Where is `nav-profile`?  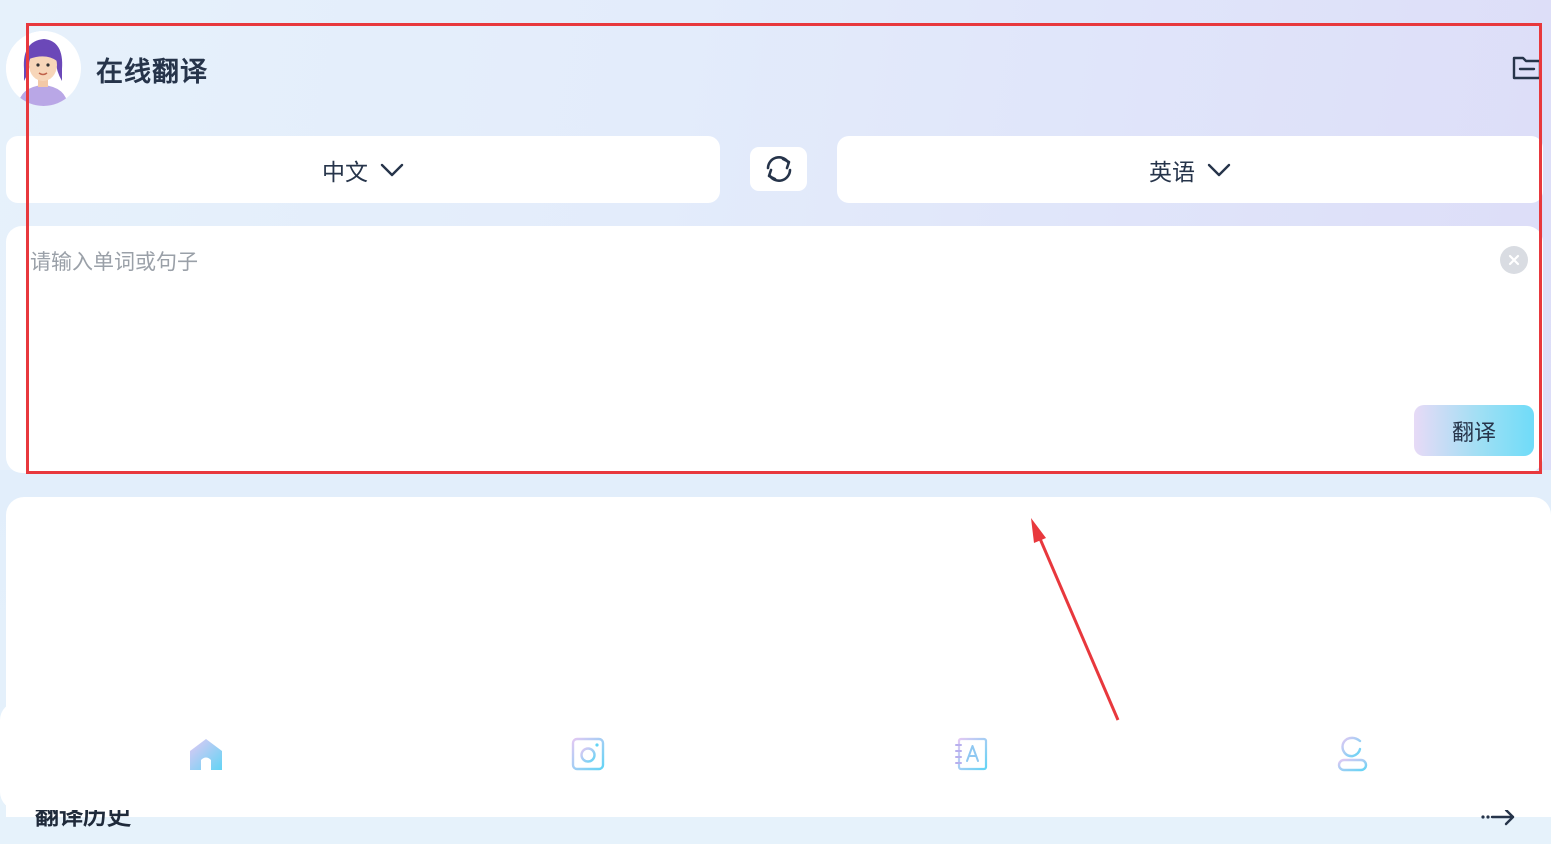
nav-profile is located at coordinates (1352, 754).